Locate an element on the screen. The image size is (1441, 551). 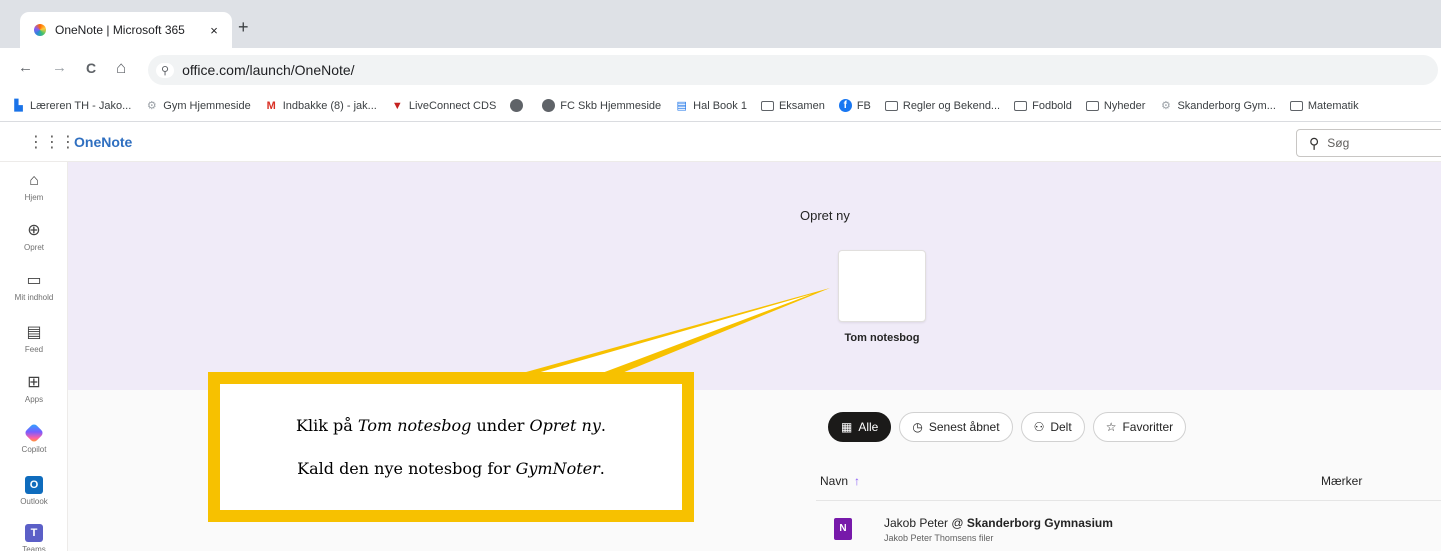
callout-pointer-shape is located at coordinates (660, 335).